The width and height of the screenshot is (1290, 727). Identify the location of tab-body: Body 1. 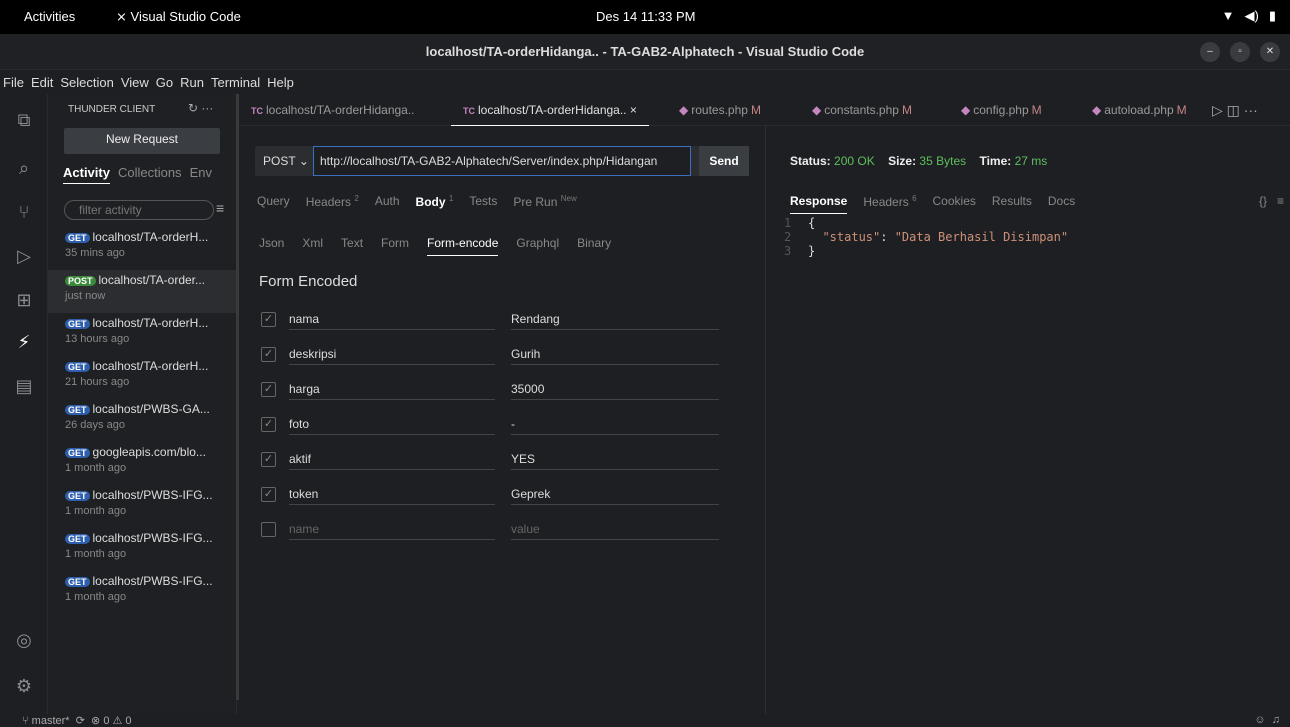
(435, 201).